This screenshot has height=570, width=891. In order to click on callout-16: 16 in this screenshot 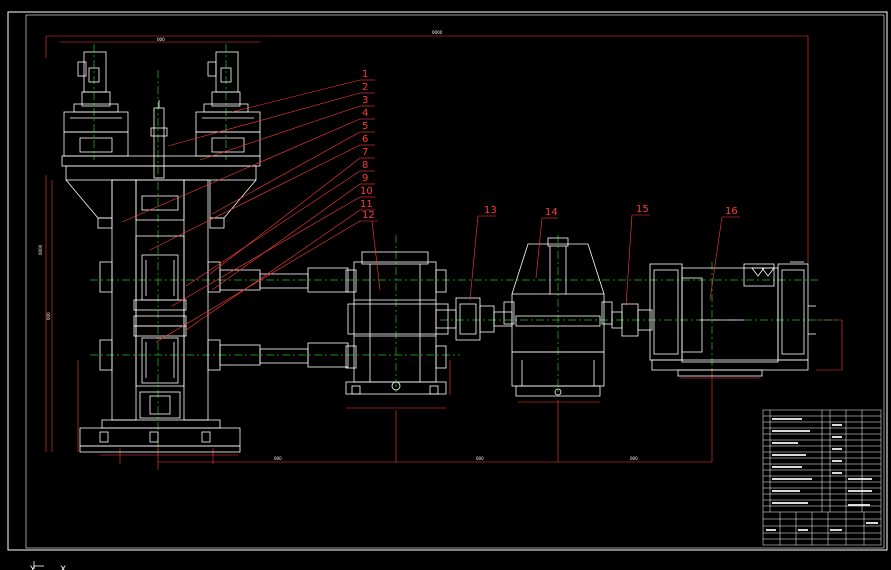, I will do `click(731, 211)`.